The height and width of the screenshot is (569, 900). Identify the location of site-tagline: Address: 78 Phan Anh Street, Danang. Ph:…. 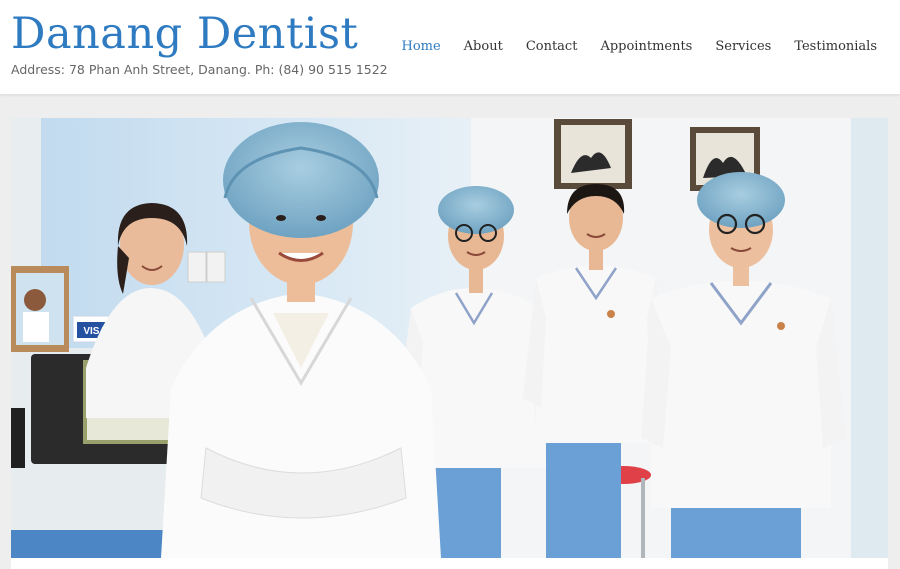
(199, 69).